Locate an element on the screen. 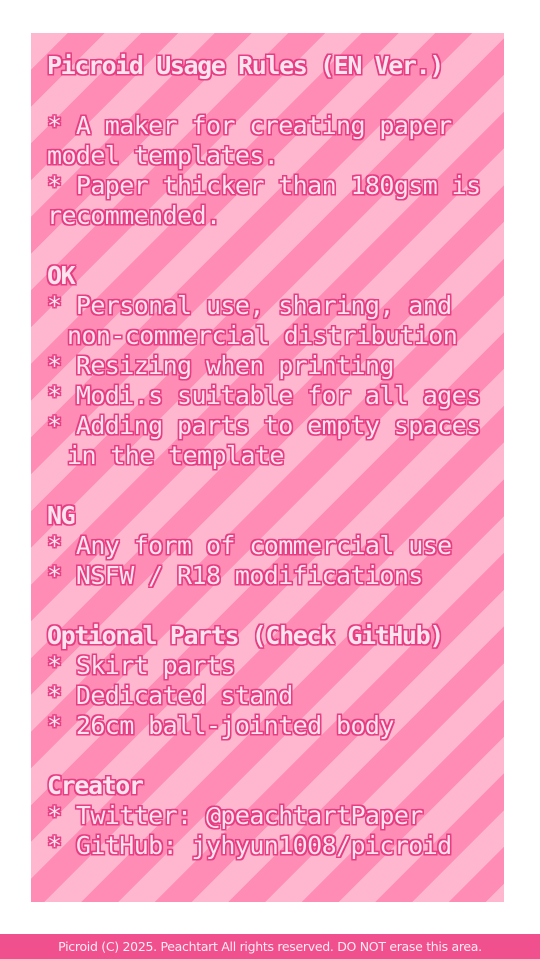 The image size is (540, 959). optional-heading: Optional Parts (Check GitHub) is located at coordinates (245, 635).